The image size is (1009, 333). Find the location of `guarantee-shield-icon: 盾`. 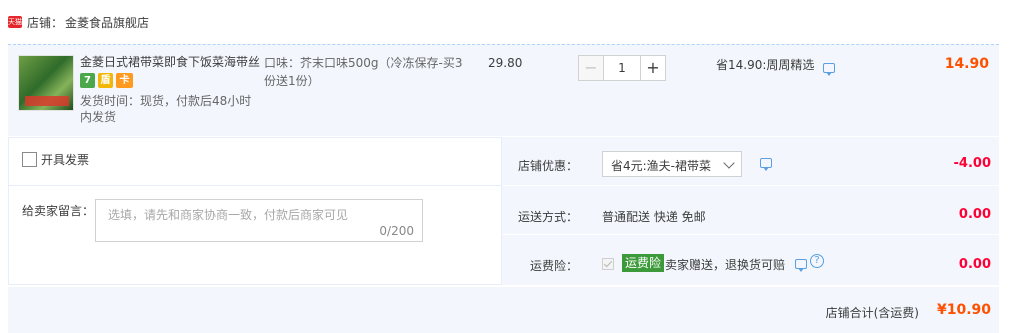

guarantee-shield-icon: 盾 is located at coordinates (105, 80).